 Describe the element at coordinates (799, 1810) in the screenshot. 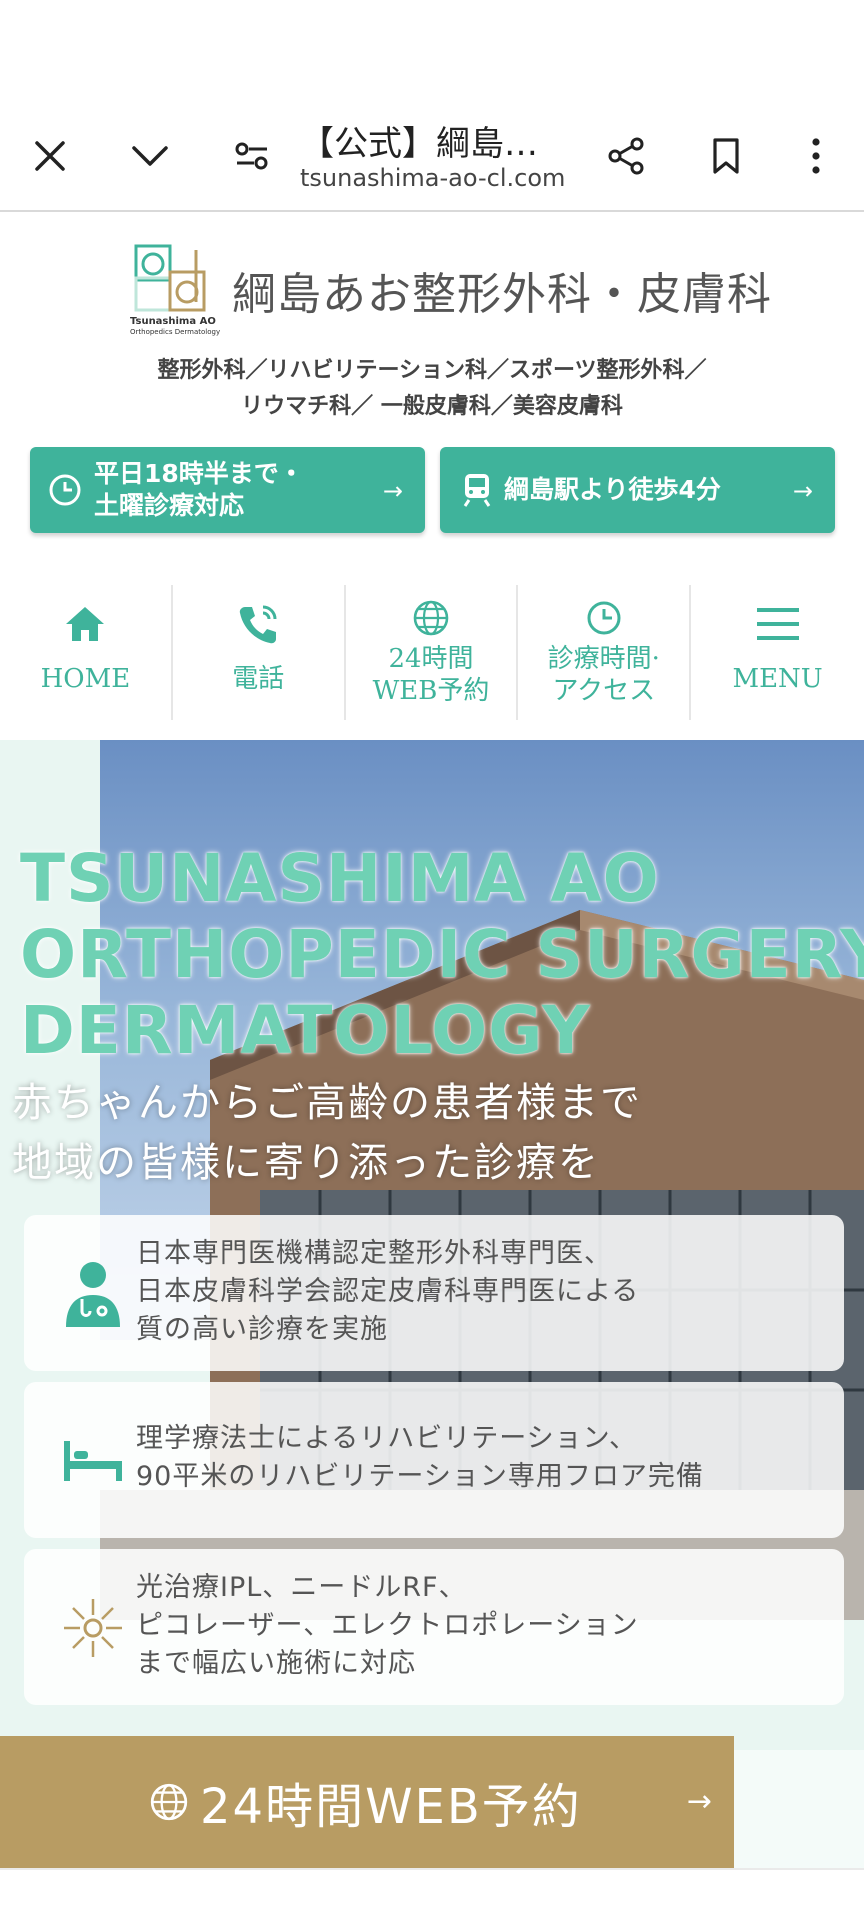

I see `bottom-filler` at that location.